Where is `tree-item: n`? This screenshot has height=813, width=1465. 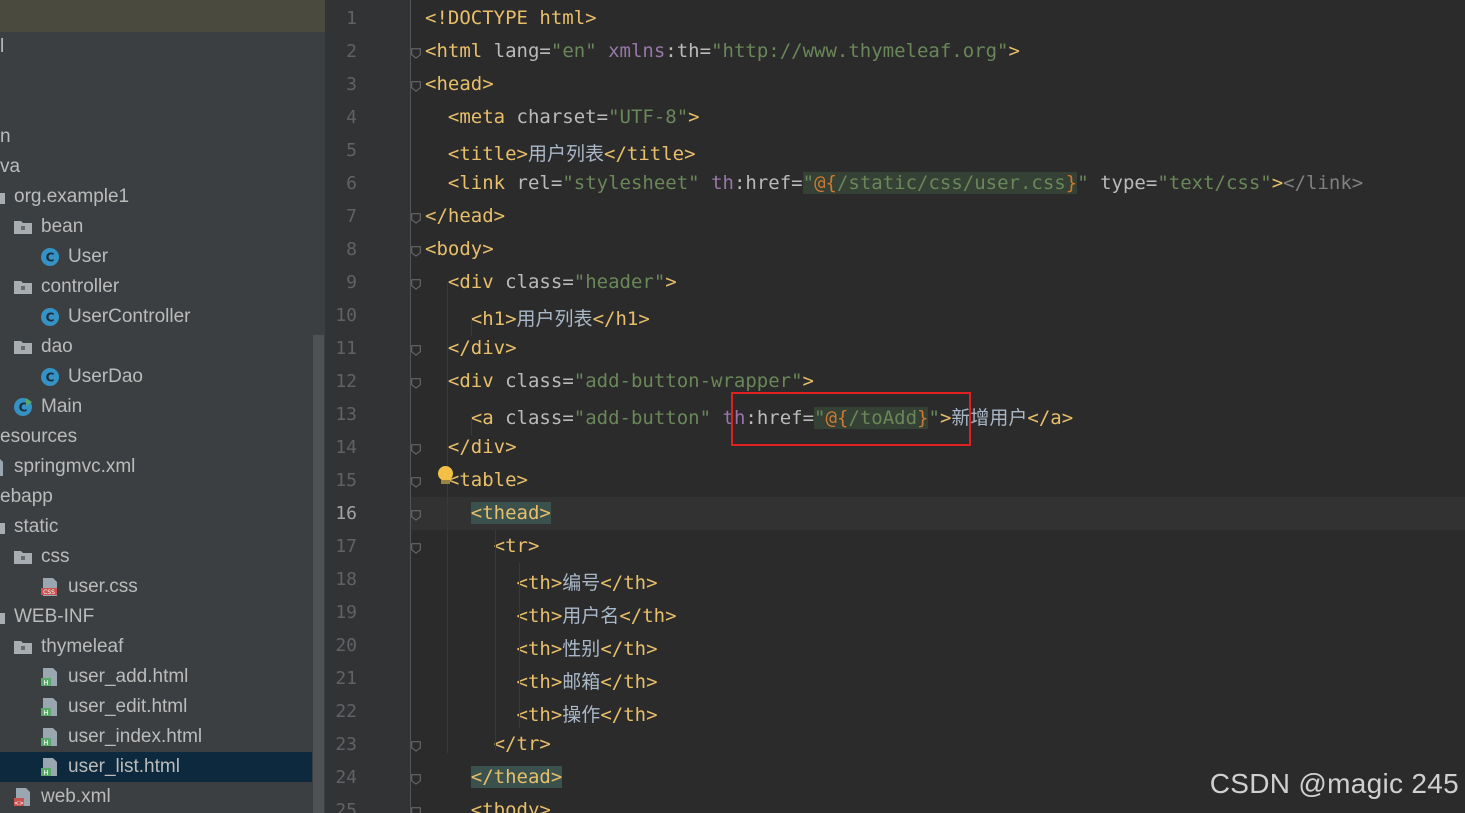 tree-item: n is located at coordinates (156, 137).